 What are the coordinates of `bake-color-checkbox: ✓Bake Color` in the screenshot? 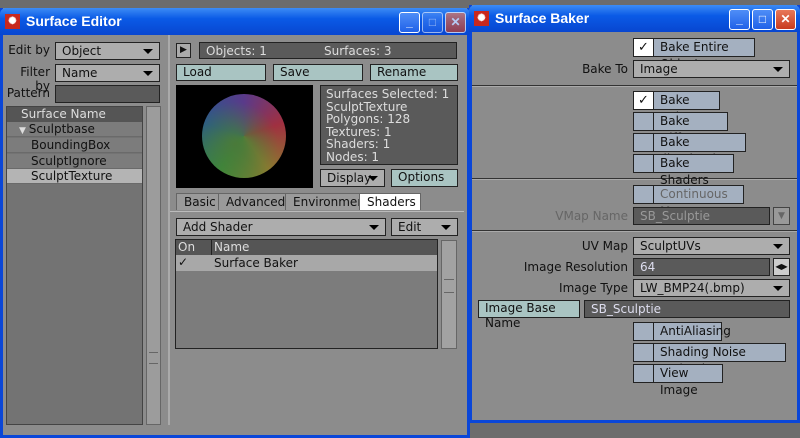 It's located at (676, 107).